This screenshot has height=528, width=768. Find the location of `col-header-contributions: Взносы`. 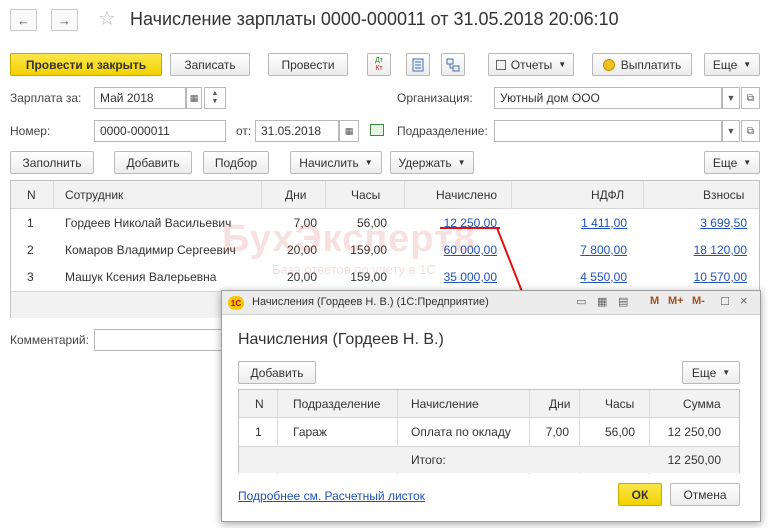

col-header-contributions: Взносы is located at coordinates (724, 195).